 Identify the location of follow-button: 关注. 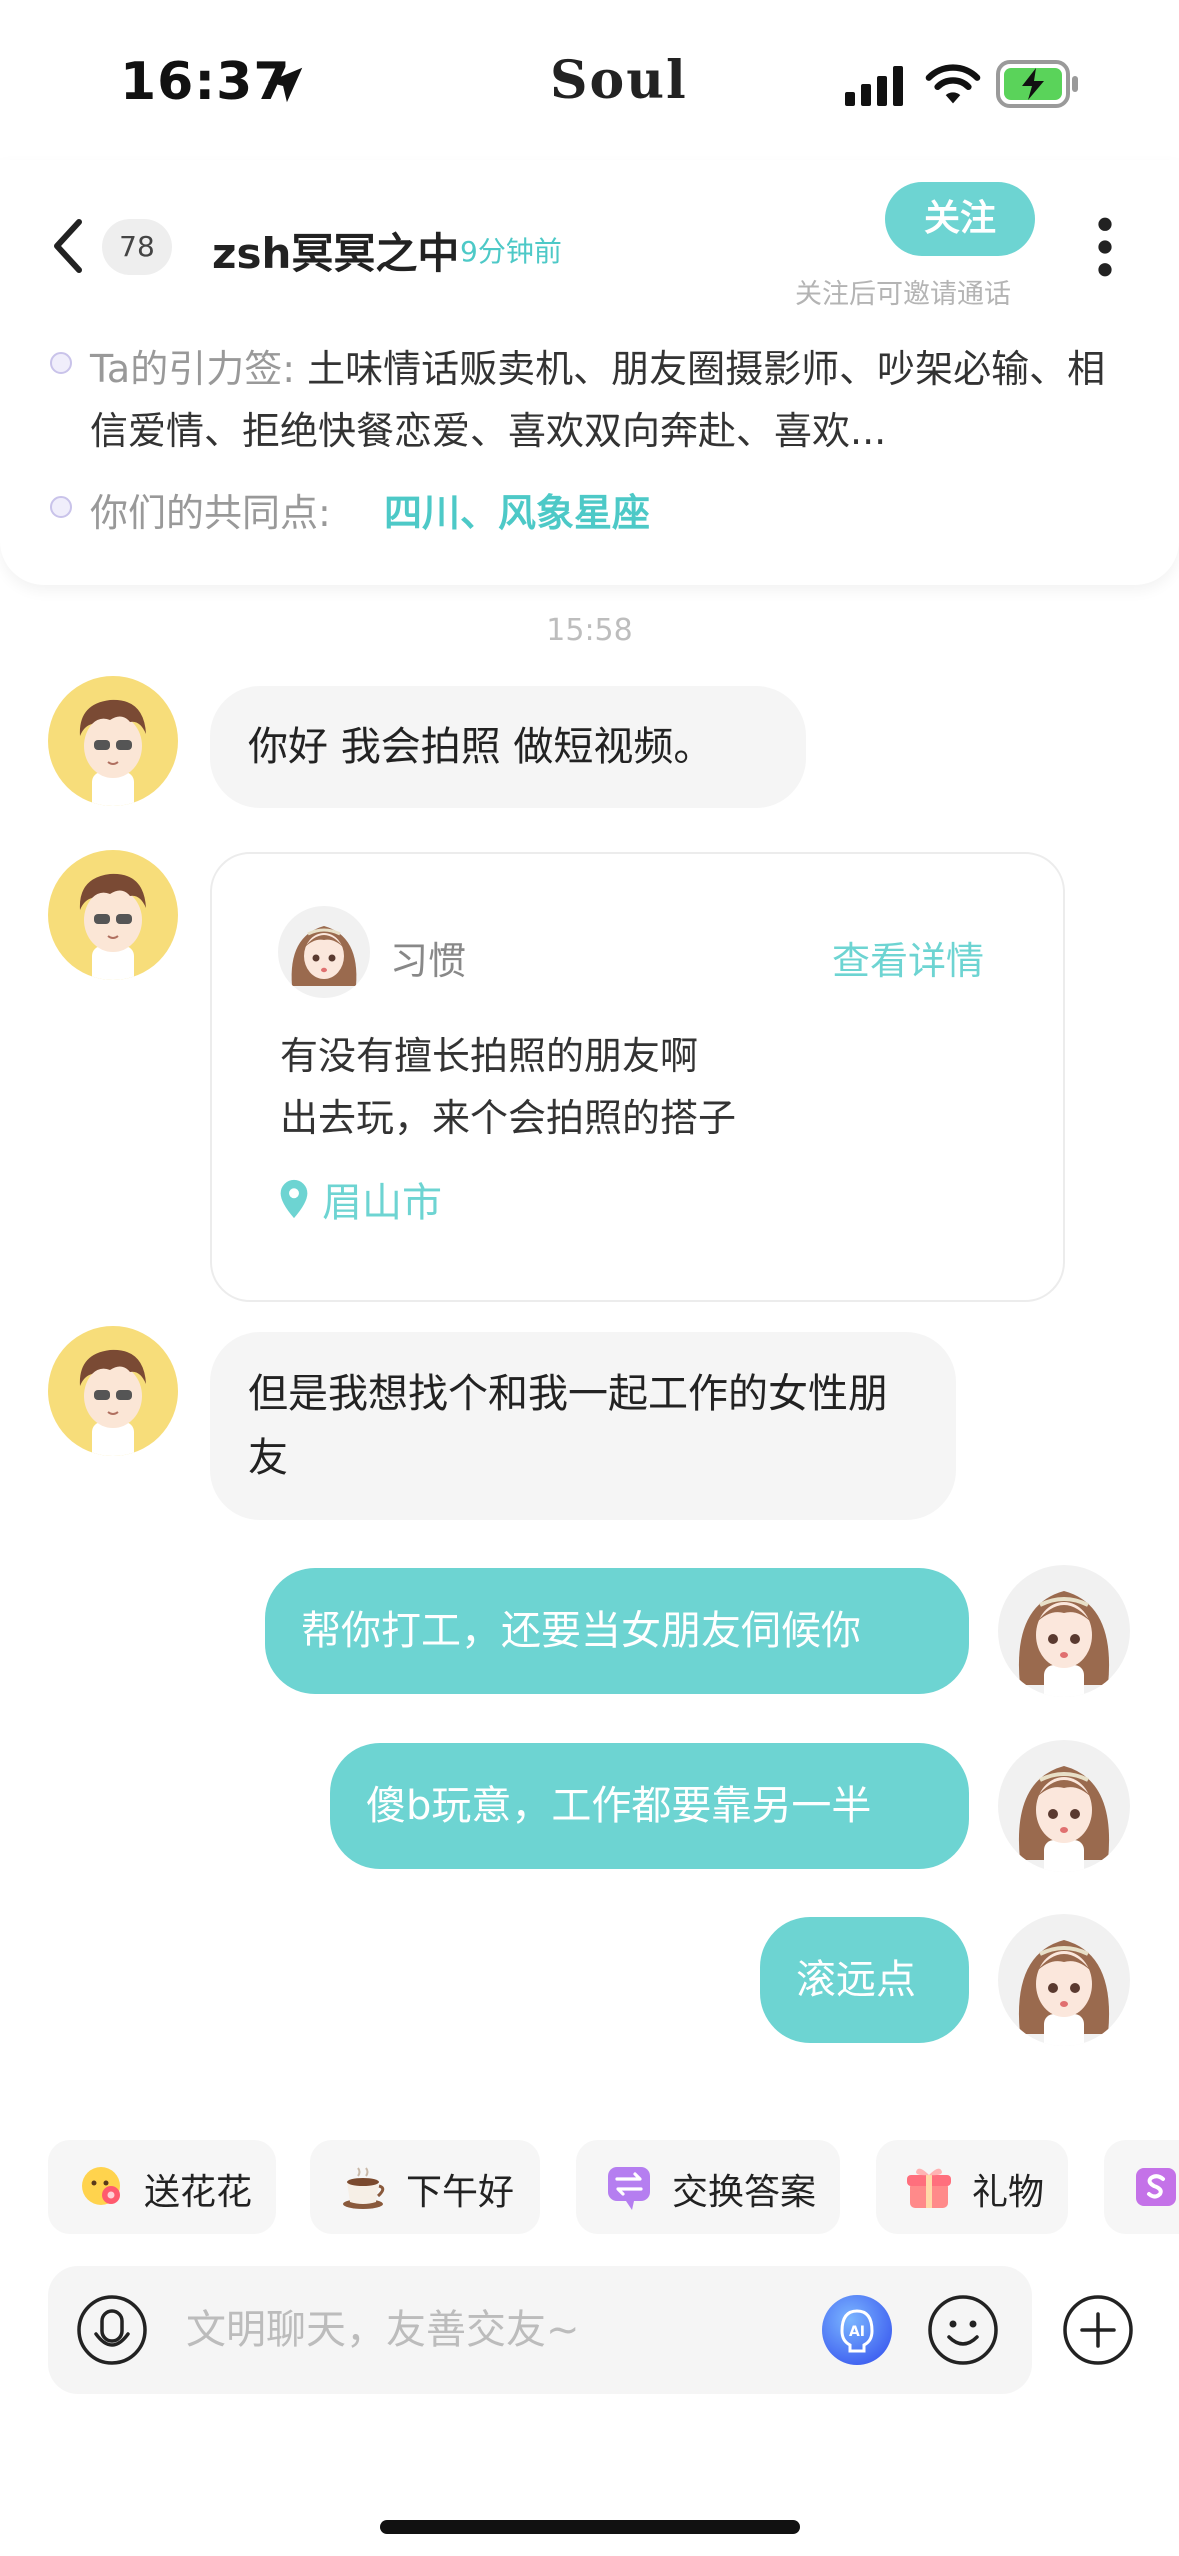
(960, 219).